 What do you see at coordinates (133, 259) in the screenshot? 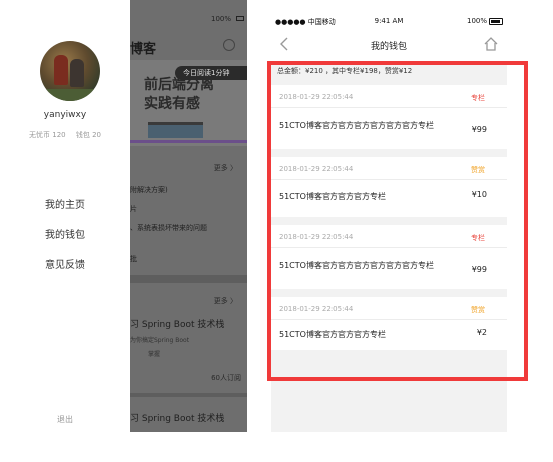
I see `bg-list-line: 批` at bounding box center [133, 259].